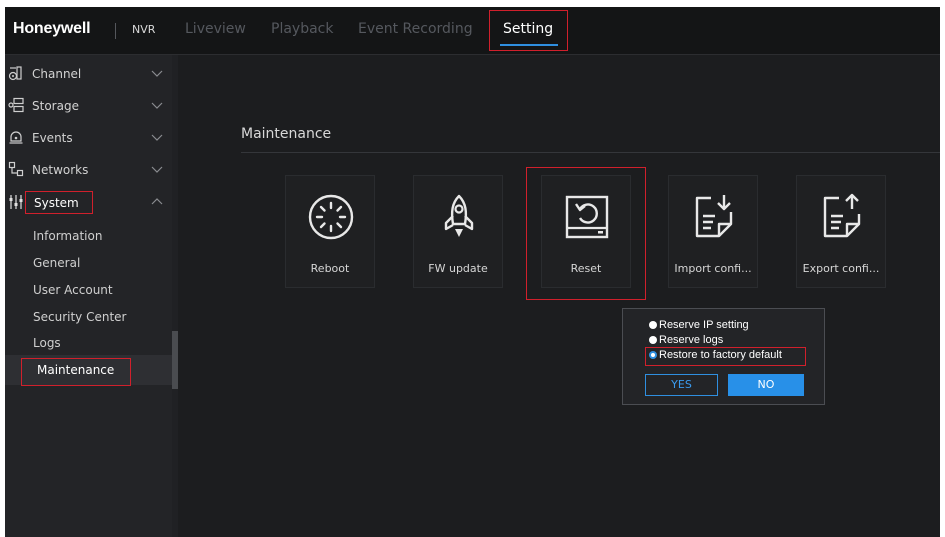 This screenshot has height=537, width=945. What do you see at coordinates (681, 385) in the screenshot?
I see `yes-button: YES` at bounding box center [681, 385].